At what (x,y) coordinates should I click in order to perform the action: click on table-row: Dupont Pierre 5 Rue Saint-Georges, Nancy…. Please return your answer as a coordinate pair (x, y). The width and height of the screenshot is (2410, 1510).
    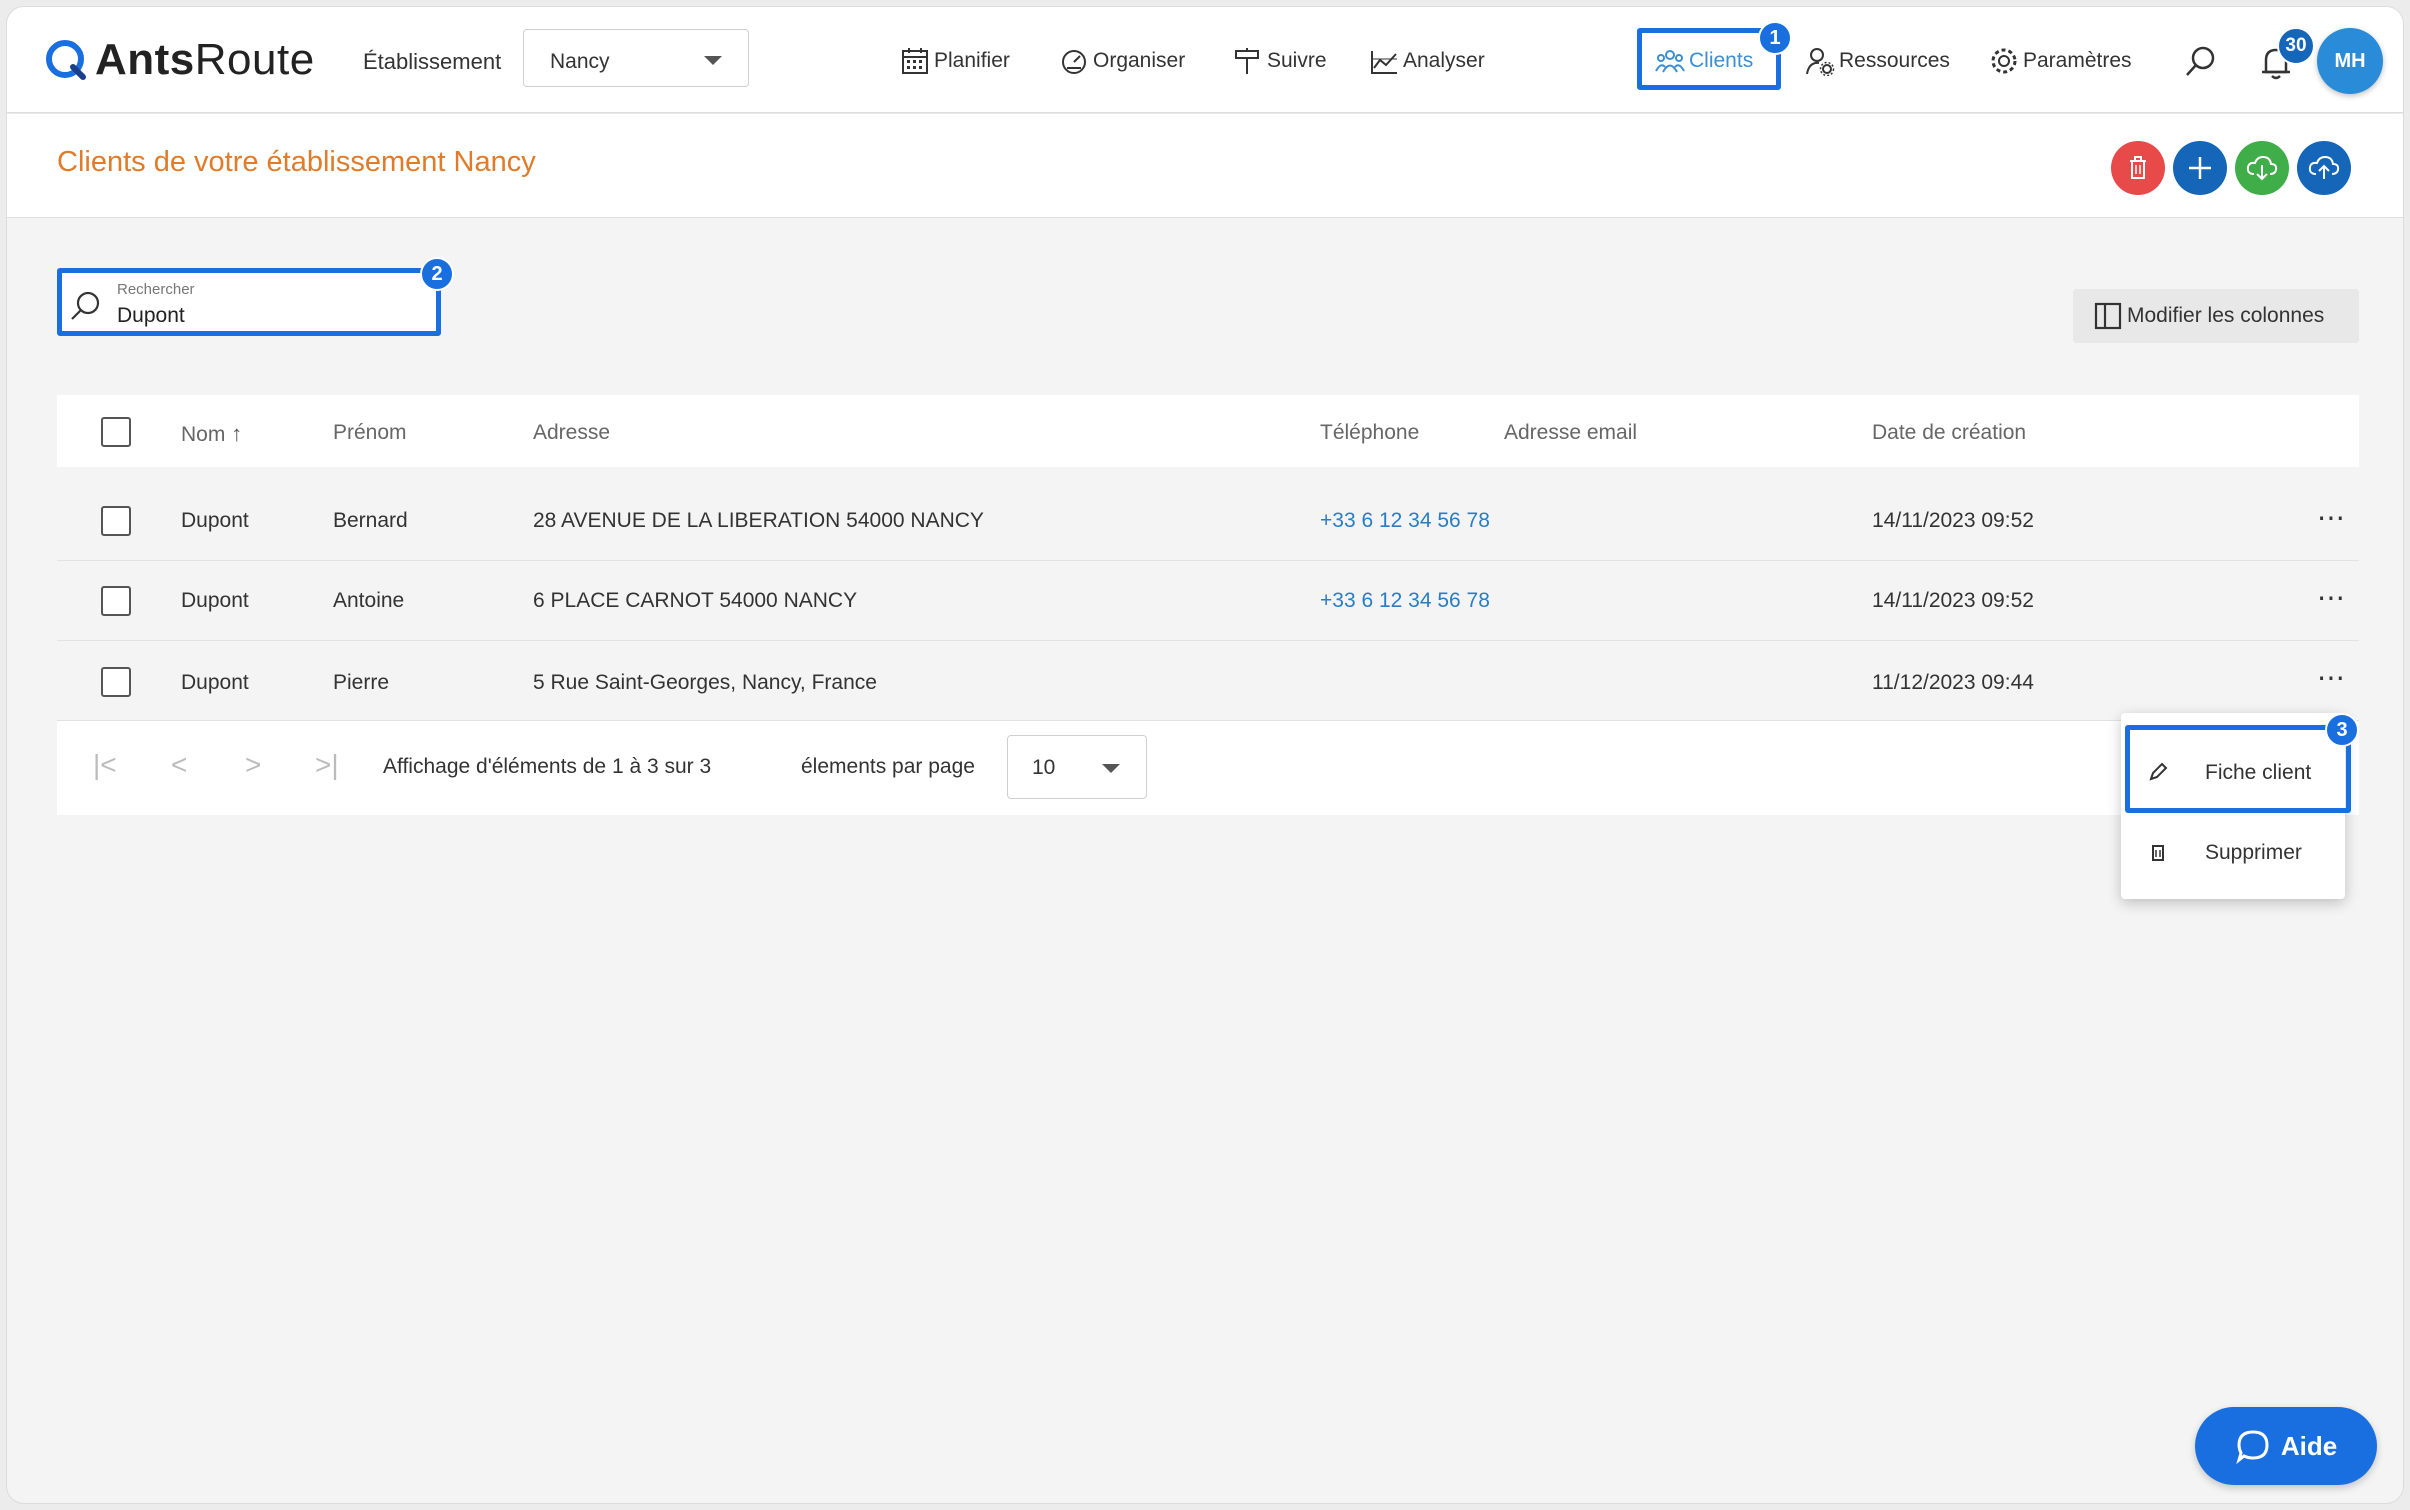
    Looking at the image, I should click on (1208, 681).